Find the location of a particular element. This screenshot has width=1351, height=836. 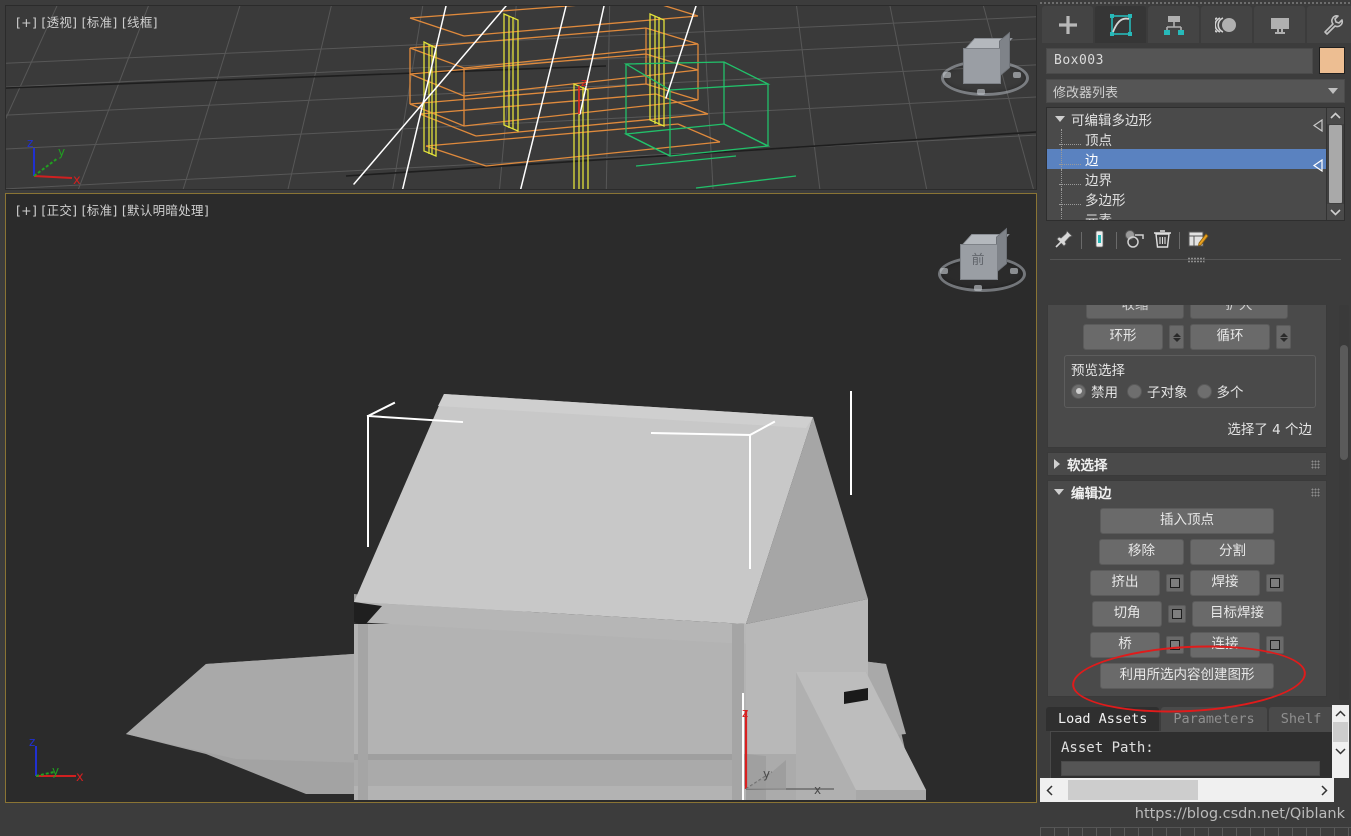

viewcube-cube-ortho: 前 is located at coordinates (985, 253).